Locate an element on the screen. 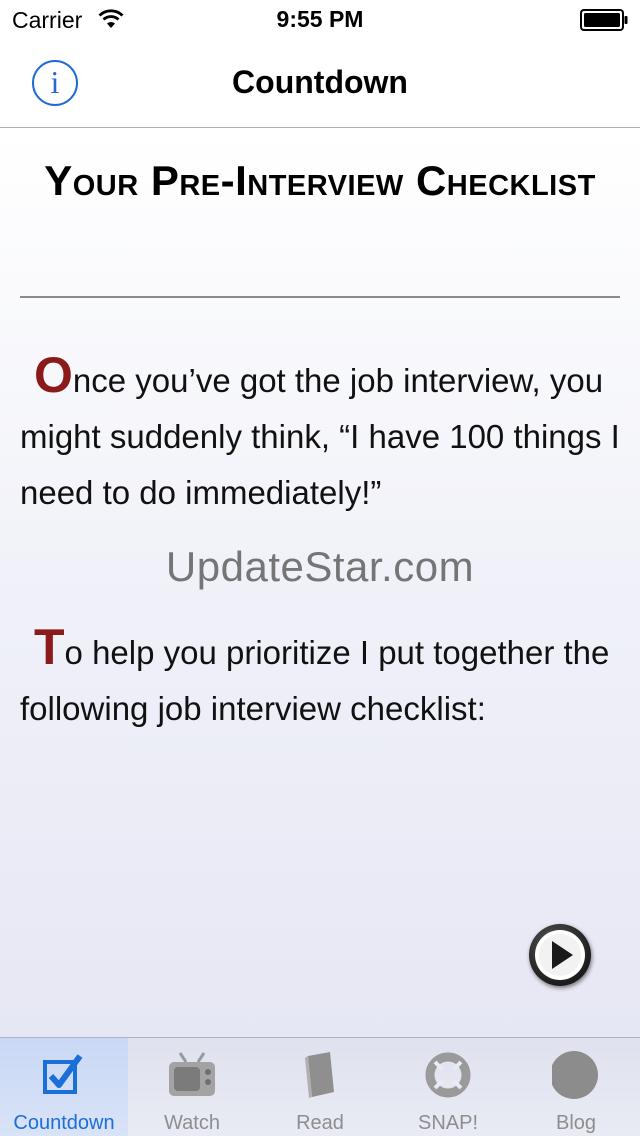 This screenshot has height=1136, width=640. play-icon is located at coordinates (560, 955).